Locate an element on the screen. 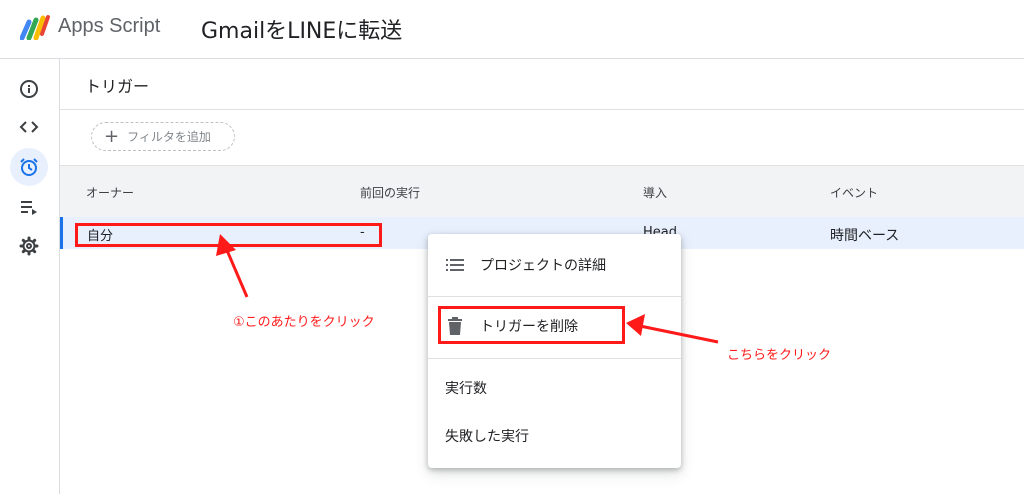  arrow-to-row is located at coordinates (236, 272).